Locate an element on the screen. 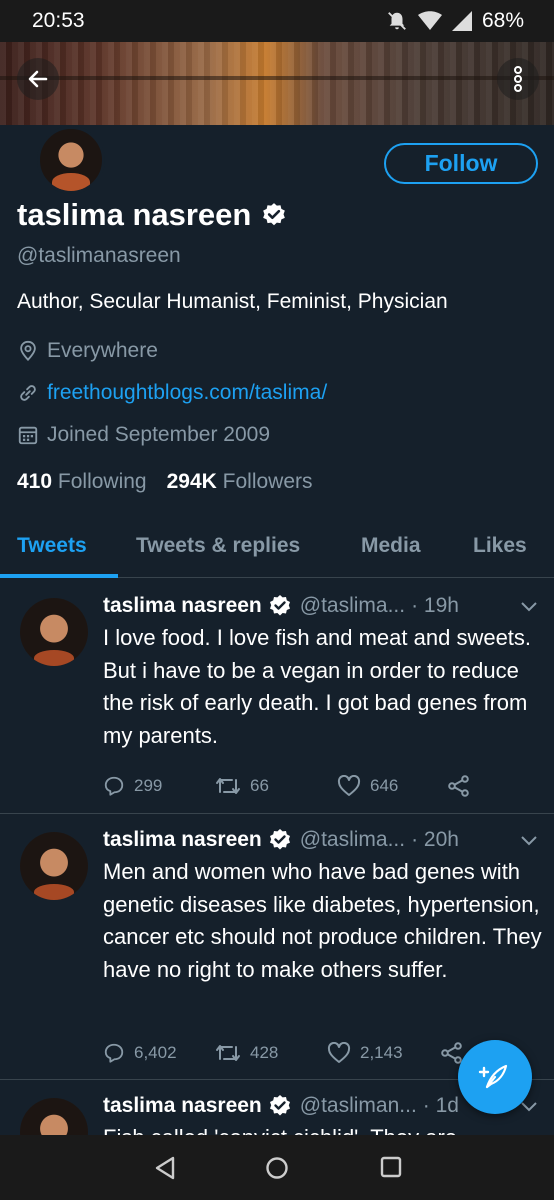 The width and height of the screenshot is (554, 1200). tweet-time: · 1d is located at coordinates (440, 1105).